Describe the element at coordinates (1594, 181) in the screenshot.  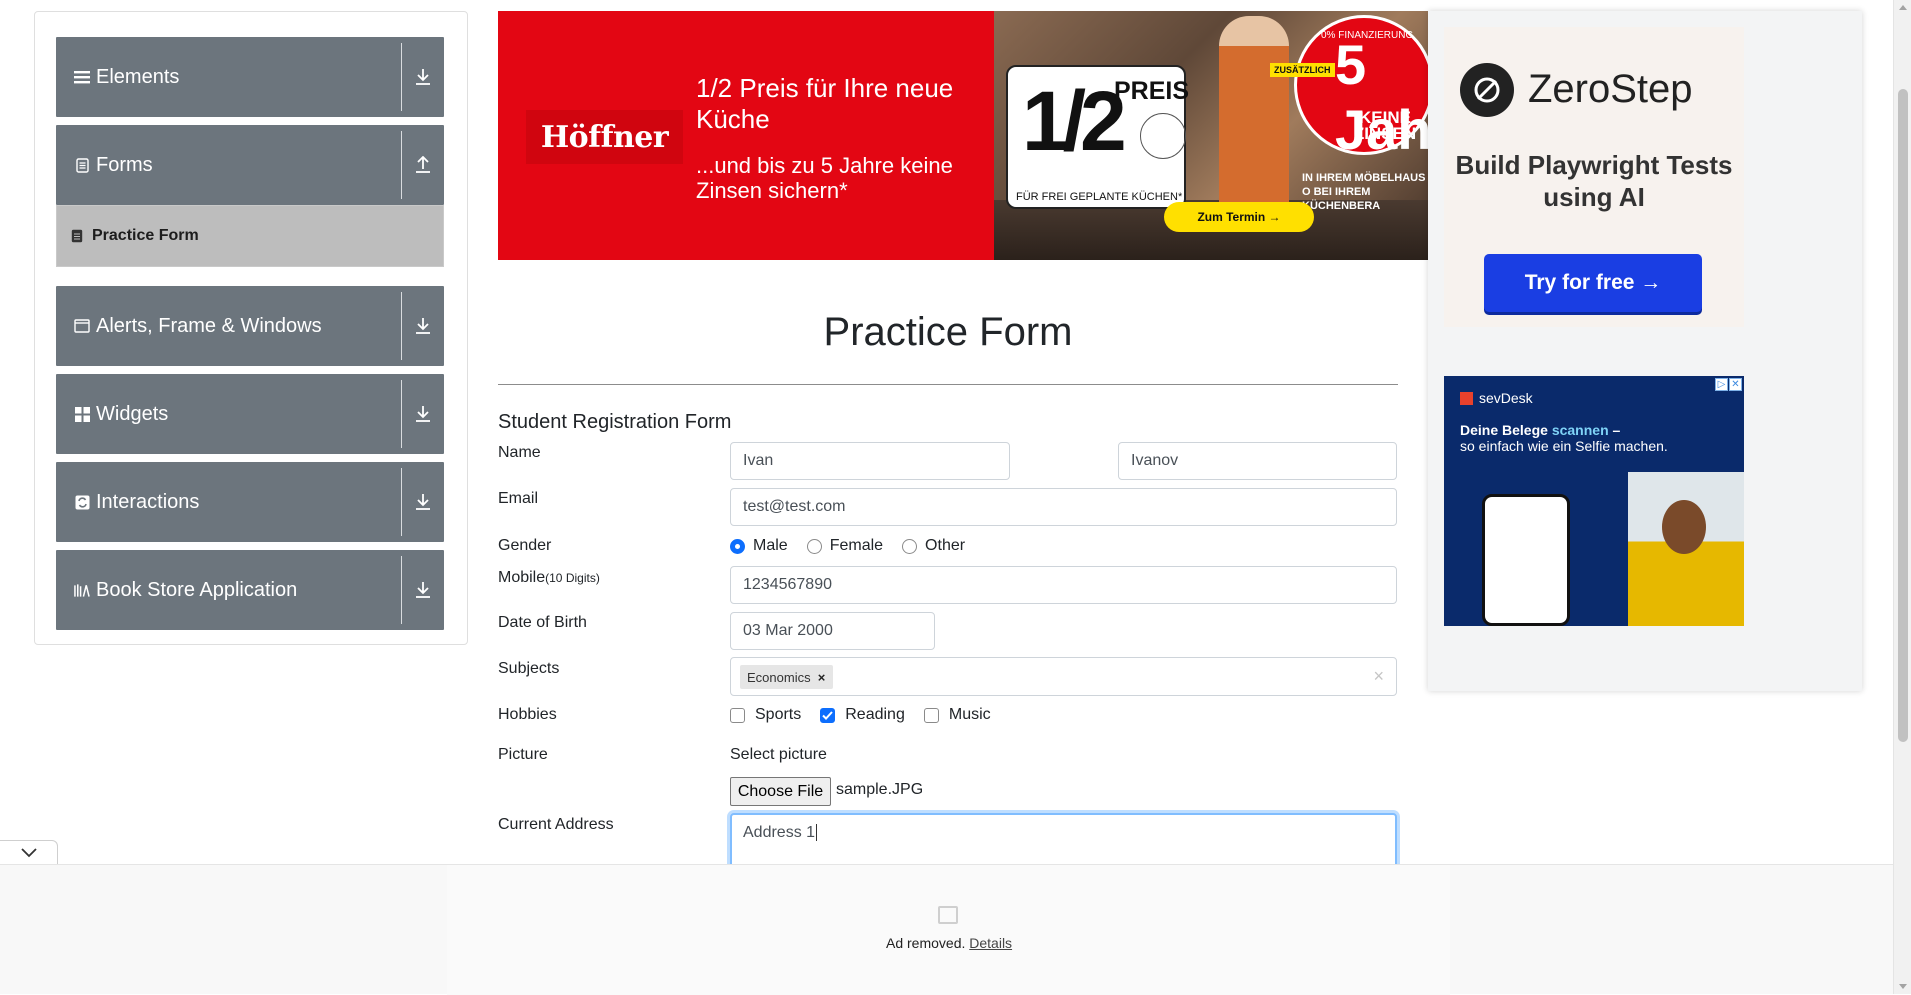
I see `zerostep-tagline: Build Playwright Tests using AI` at that location.